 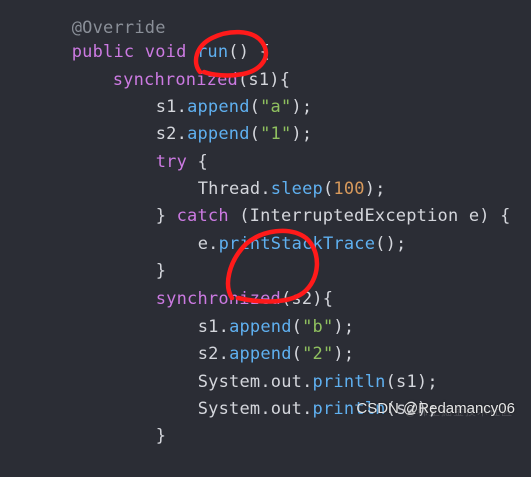 I want to click on paren-close: );, so click(x=302, y=134).